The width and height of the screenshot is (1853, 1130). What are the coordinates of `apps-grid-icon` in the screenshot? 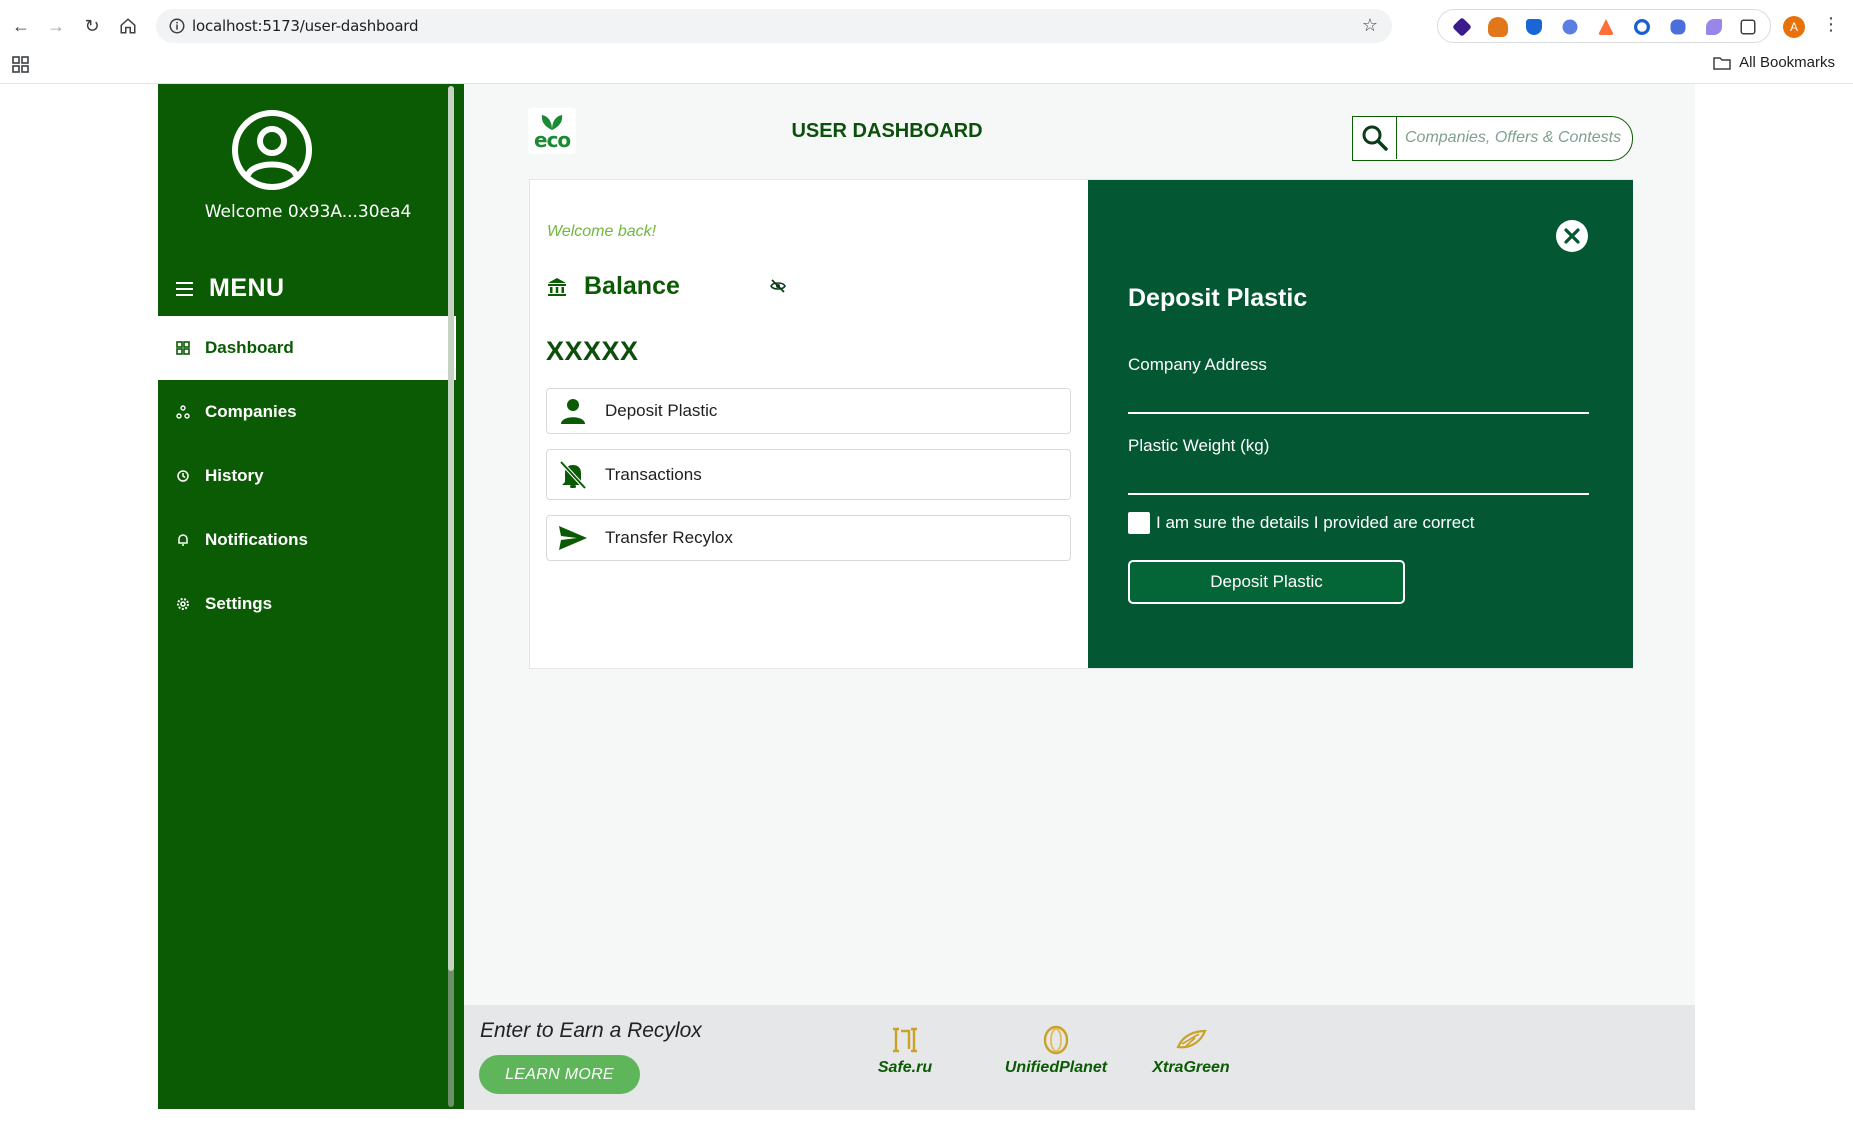 It's located at (21, 65).